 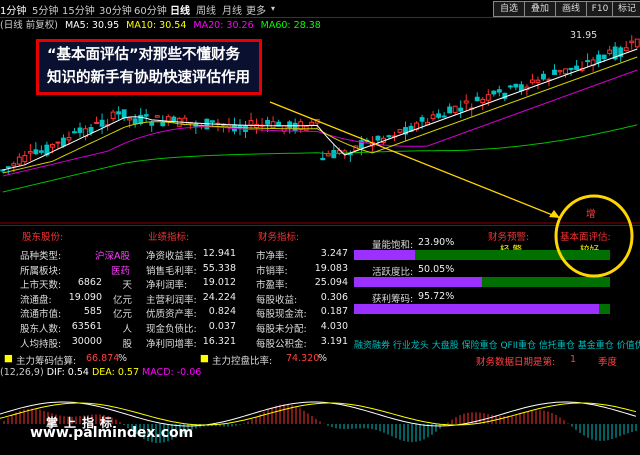 What do you see at coordinates (222, 312) in the screenshot?
I see `industry-value: 0.824` at bounding box center [222, 312].